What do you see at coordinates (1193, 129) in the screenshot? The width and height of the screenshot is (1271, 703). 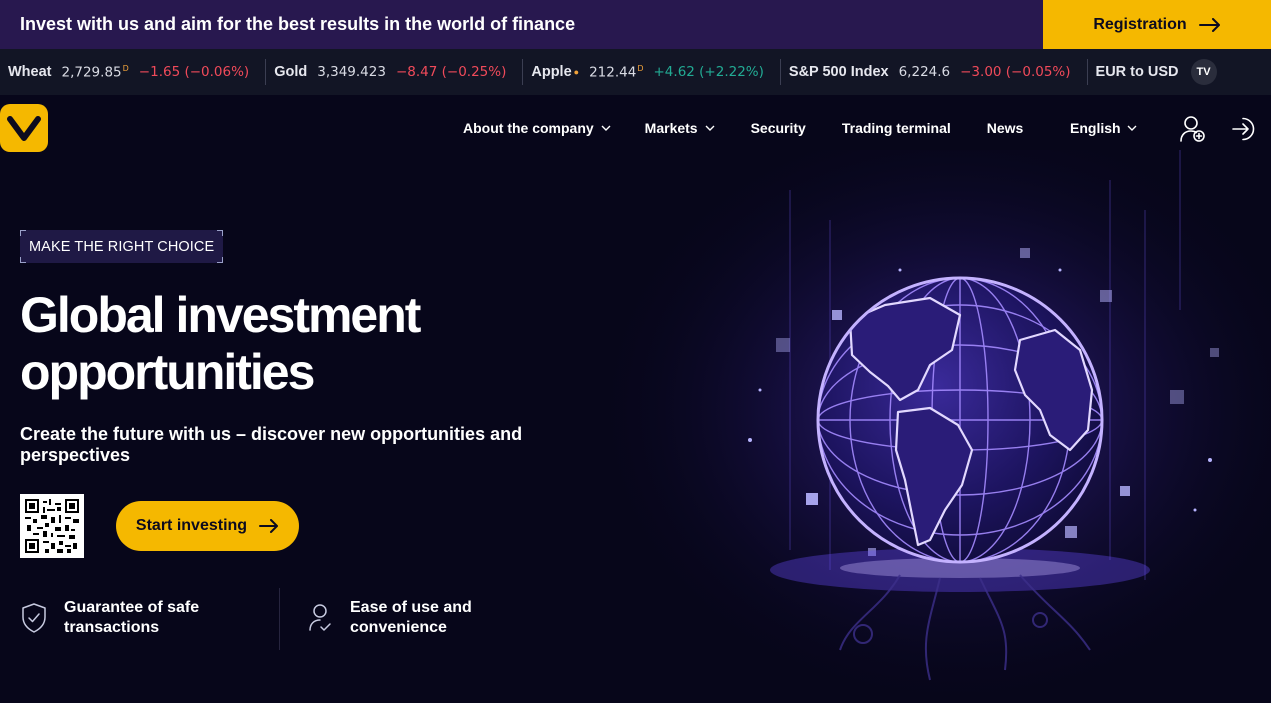 I see `user-add-icon` at bounding box center [1193, 129].